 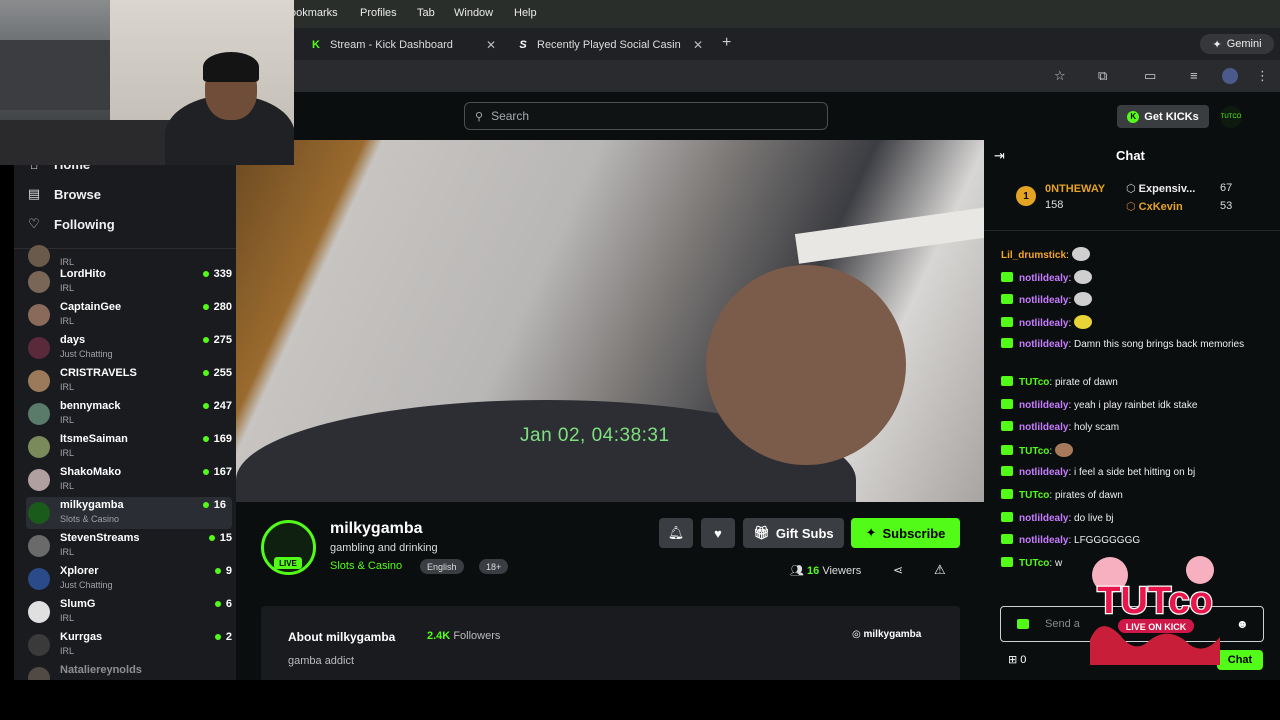 What do you see at coordinates (1150, 76) in the screenshot?
I see `cast-icon: ▭` at bounding box center [1150, 76].